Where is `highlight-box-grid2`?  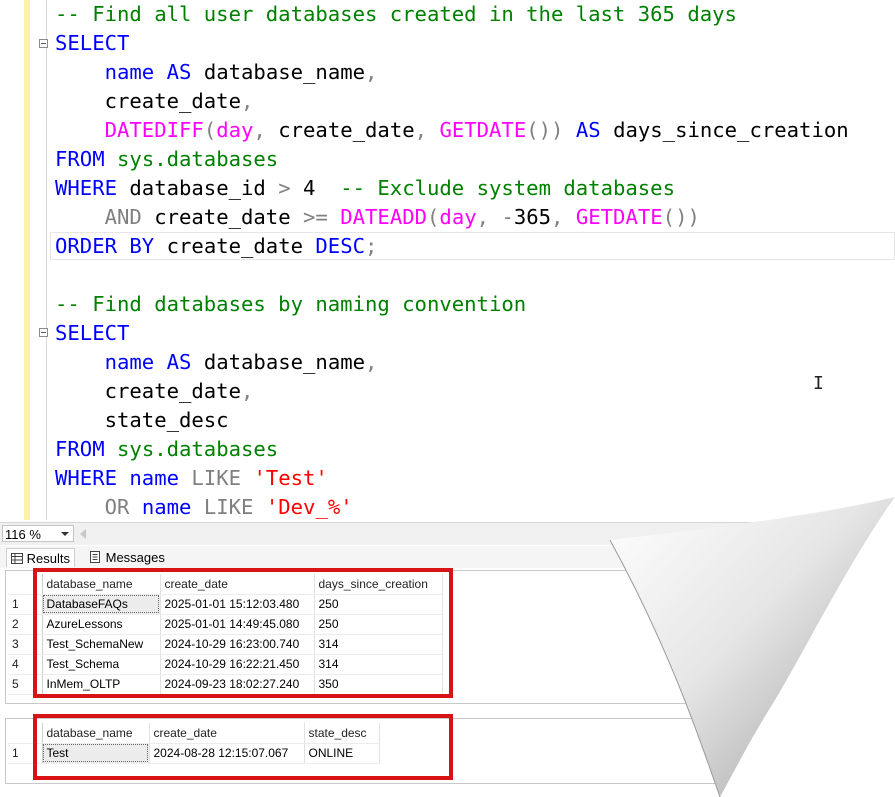 highlight-box-grid2 is located at coordinates (243, 747).